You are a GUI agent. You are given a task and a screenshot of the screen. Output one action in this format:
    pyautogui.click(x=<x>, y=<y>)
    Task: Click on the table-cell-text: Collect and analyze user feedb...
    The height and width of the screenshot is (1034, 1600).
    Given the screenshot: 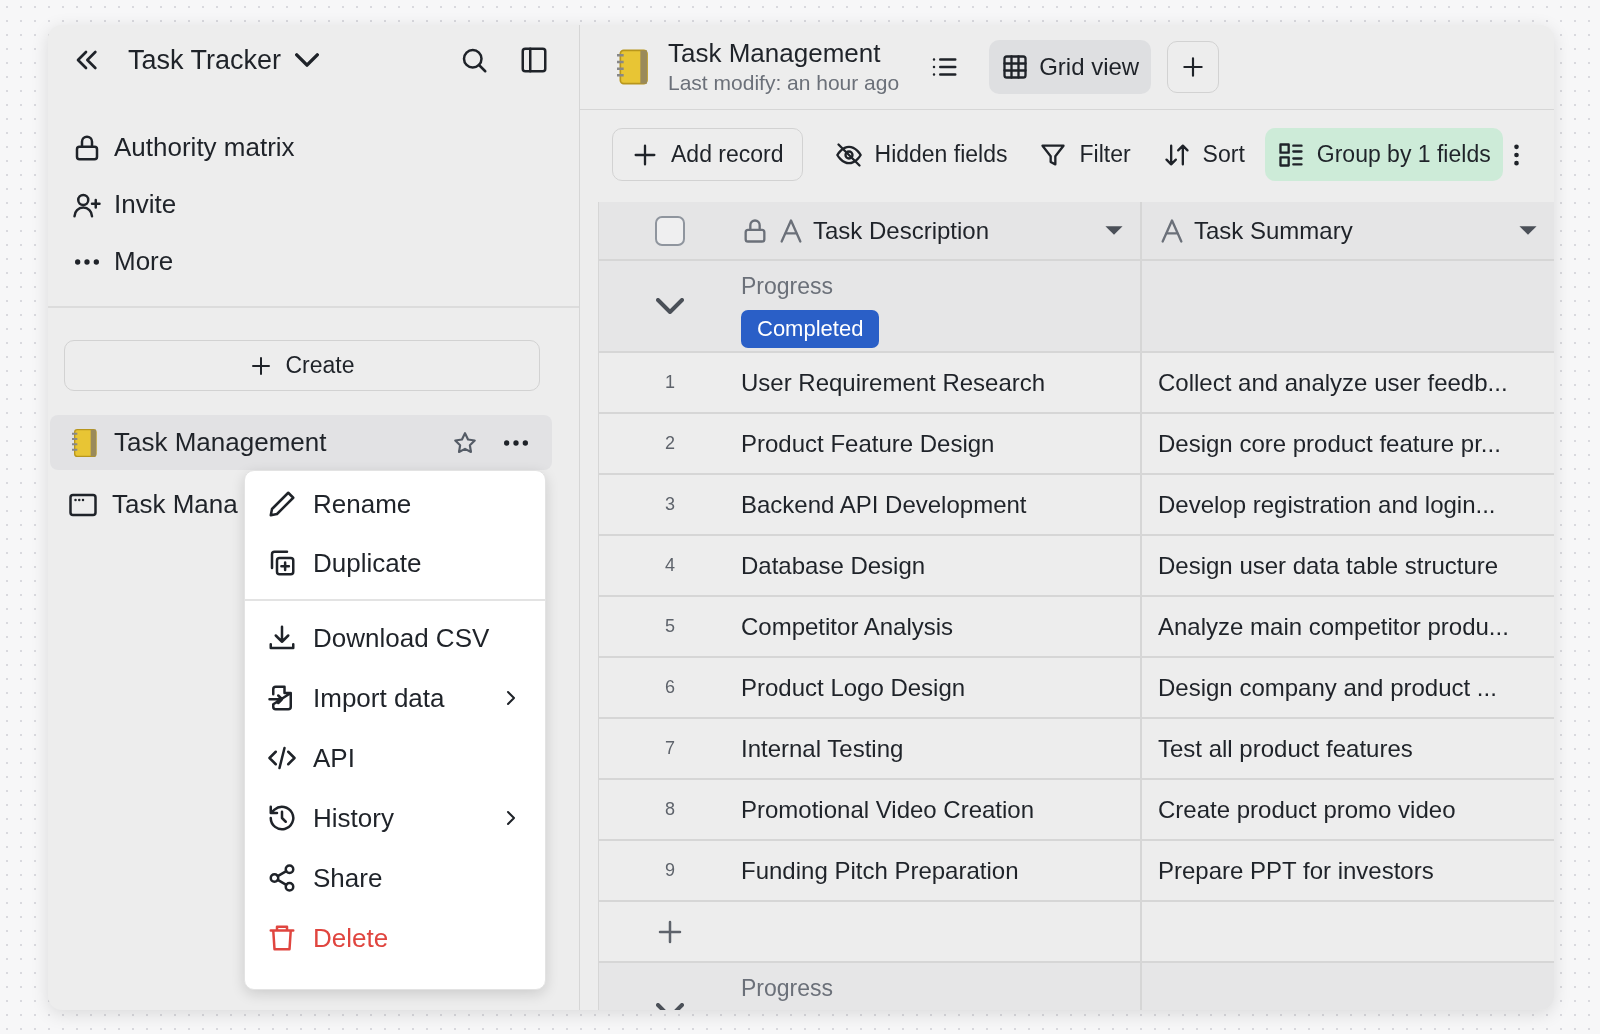 What is the action you would take?
    pyautogui.click(x=1333, y=382)
    